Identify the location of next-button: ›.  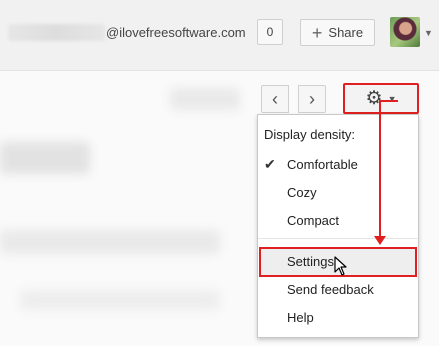
(312, 99).